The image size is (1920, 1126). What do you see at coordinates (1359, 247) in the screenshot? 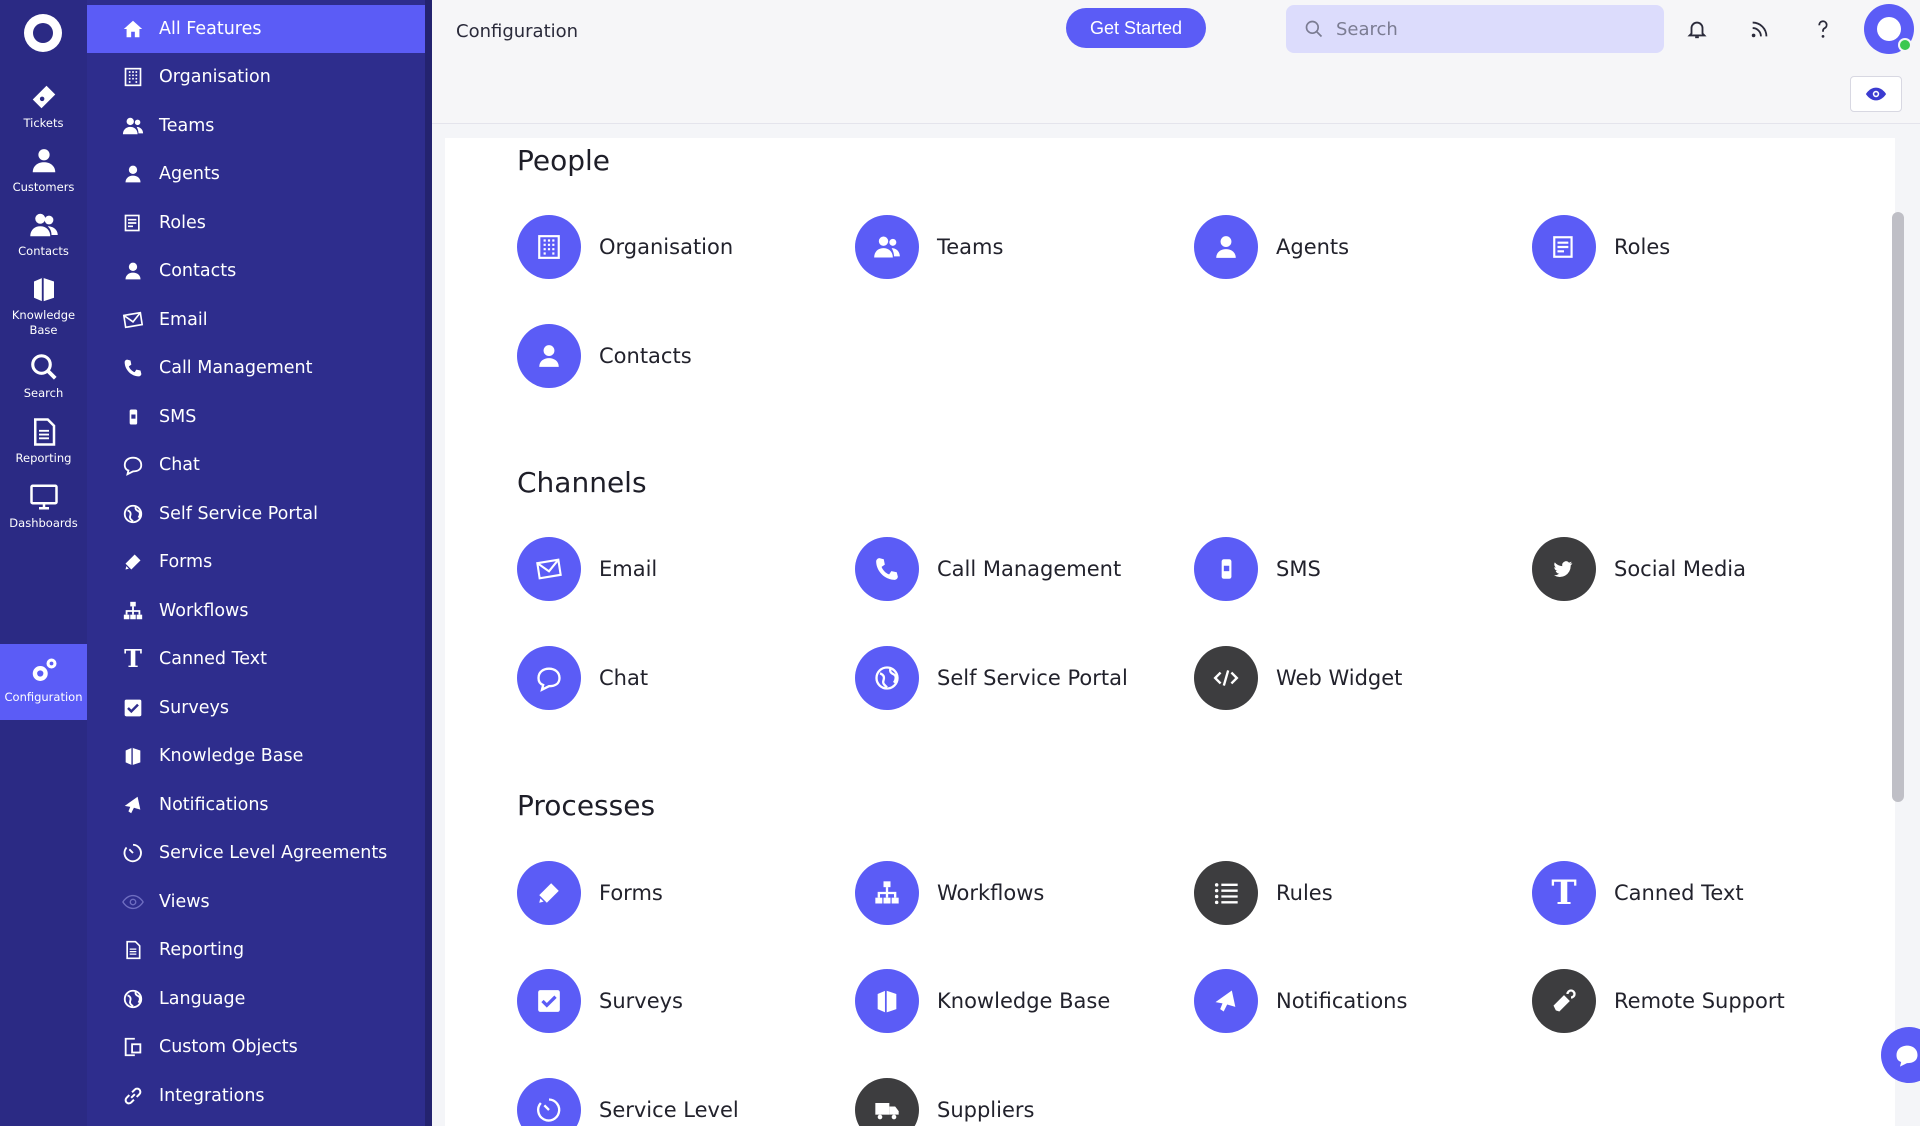
I see `tile-agents: Agents` at bounding box center [1359, 247].